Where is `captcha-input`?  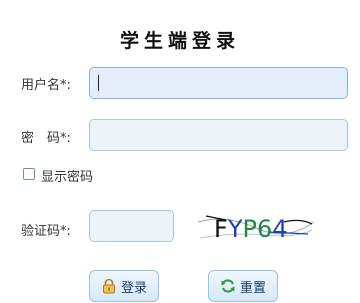
captcha-input is located at coordinates (131, 226).